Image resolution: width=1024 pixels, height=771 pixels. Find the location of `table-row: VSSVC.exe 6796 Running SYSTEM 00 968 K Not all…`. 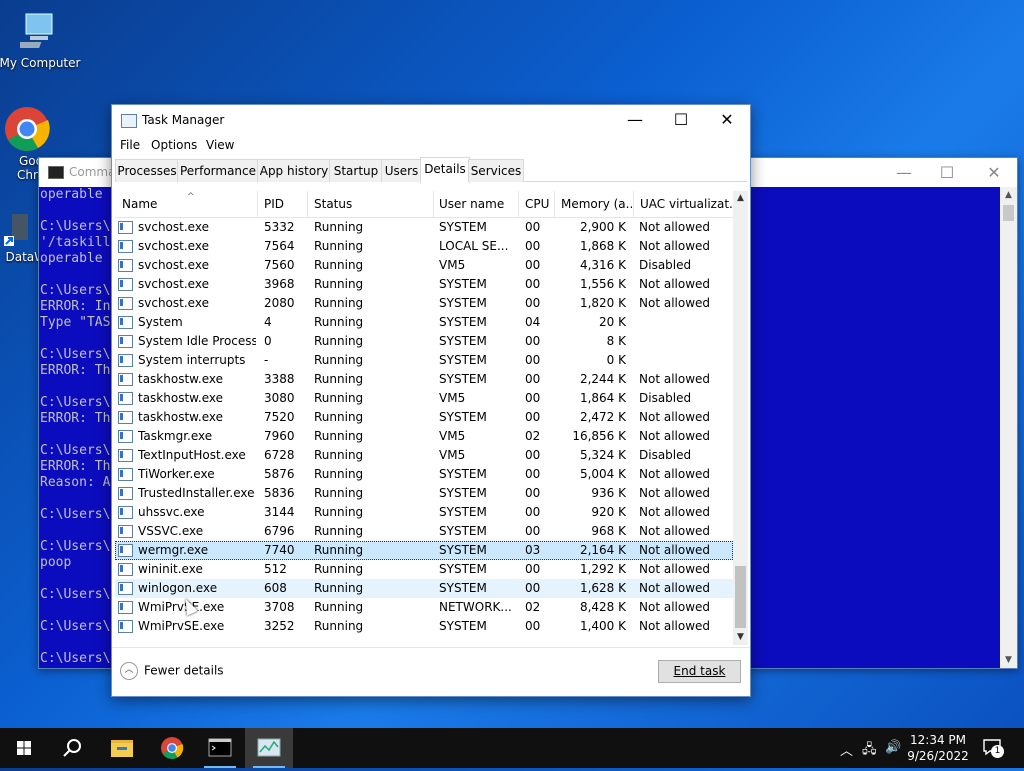

table-row: VSSVC.exe 6796 Running SYSTEM 00 968 K Not all… is located at coordinates (424, 531).